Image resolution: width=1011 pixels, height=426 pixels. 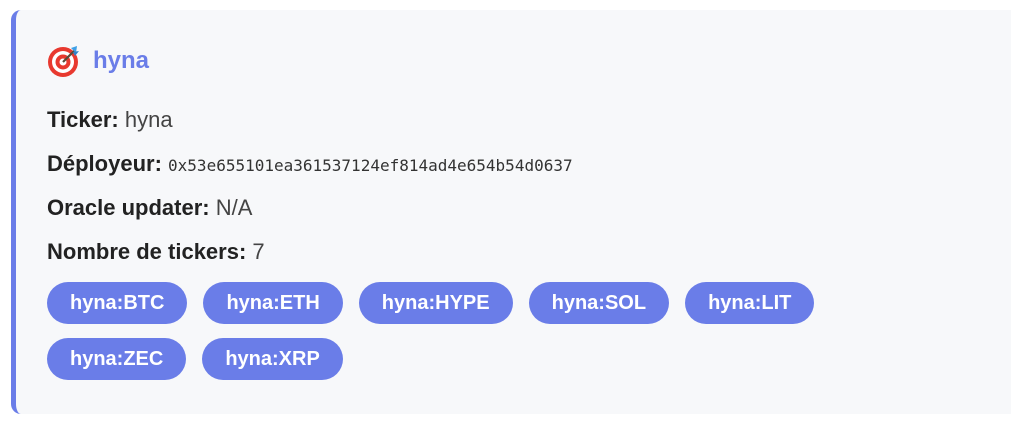 What do you see at coordinates (599, 303) in the screenshot?
I see `ticker-tag-sol: hyna:SOL` at bounding box center [599, 303].